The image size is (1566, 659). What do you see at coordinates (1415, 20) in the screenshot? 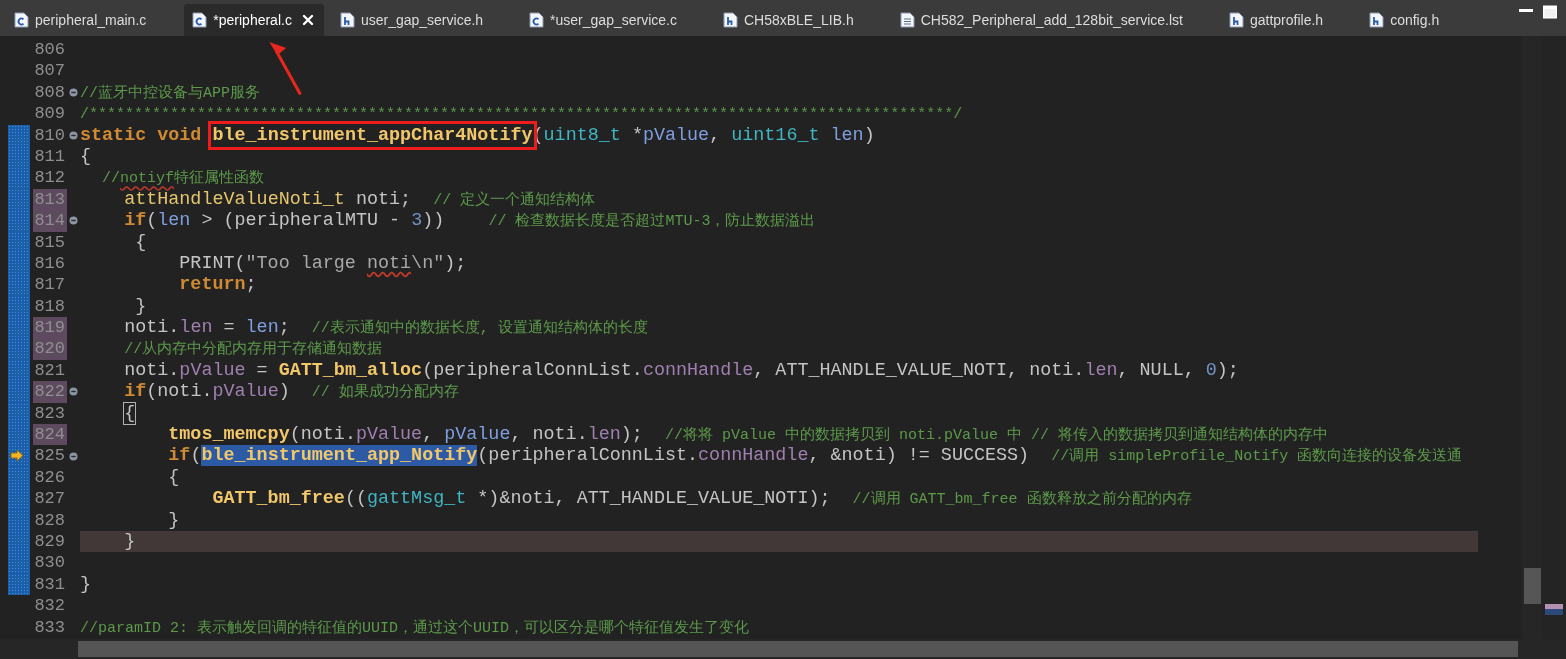
I see `tab-label: config.h` at bounding box center [1415, 20].